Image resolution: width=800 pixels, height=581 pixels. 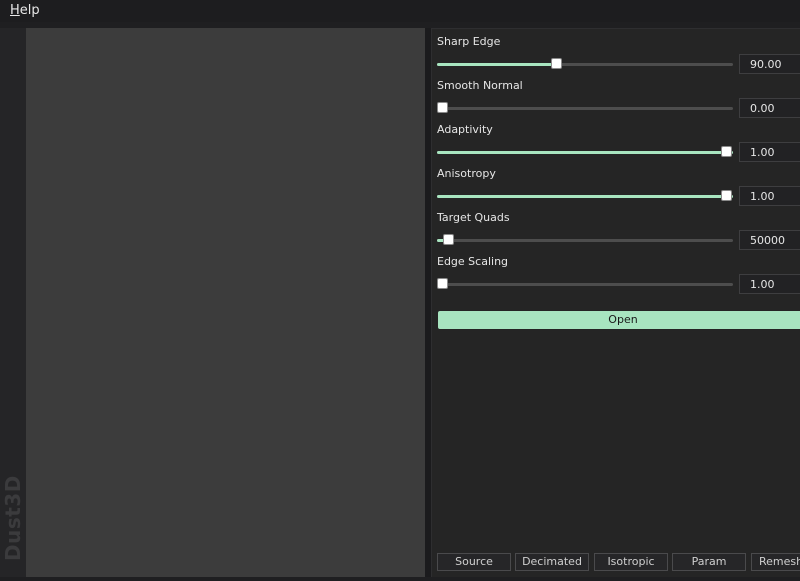 I want to click on slider-anisotropy, so click(x=585, y=195).